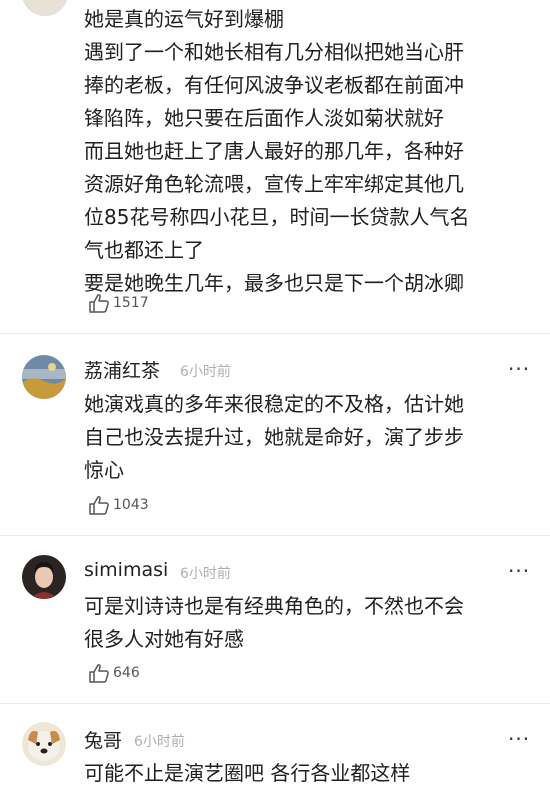  What do you see at coordinates (44, 744) in the screenshot?
I see `avatar-dog-icon` at bounding box center [44, 744].